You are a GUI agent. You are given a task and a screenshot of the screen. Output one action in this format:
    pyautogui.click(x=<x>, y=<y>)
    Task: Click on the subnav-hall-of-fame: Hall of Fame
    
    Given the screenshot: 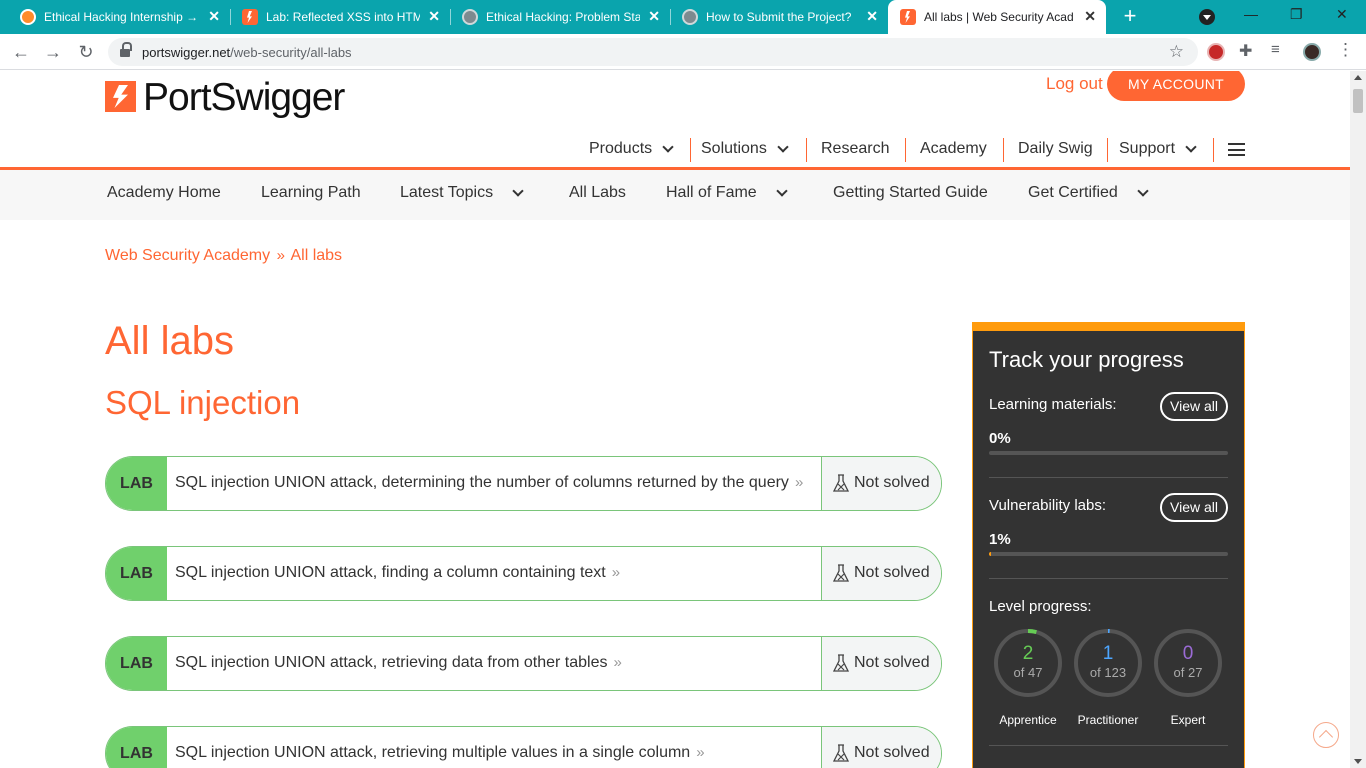 What is the action you would take?
    pyautogui.click(x=727, y=193)
    